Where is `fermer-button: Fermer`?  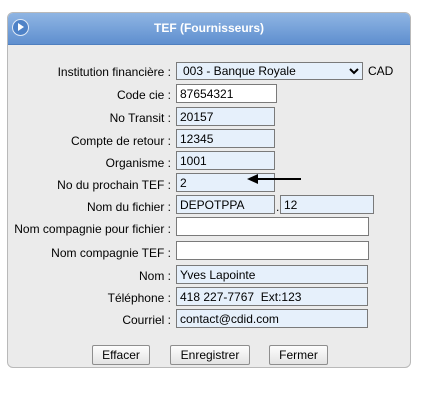
fermer-button: Fermer is located at coordinates (298, 355).